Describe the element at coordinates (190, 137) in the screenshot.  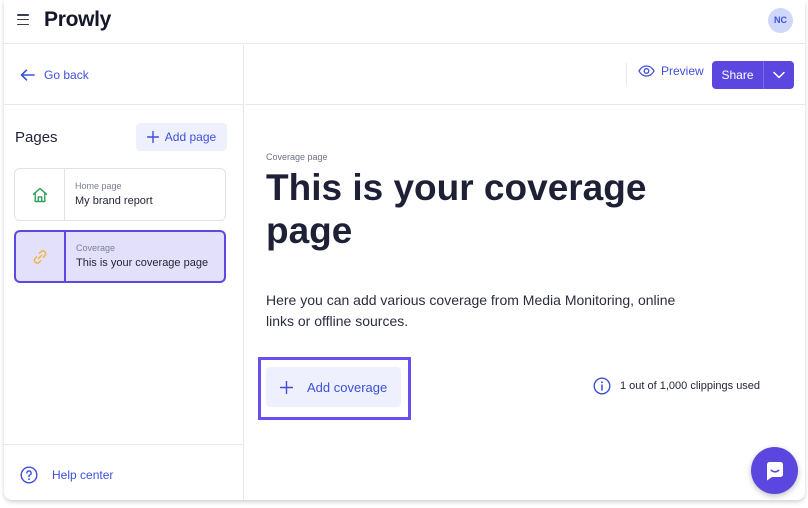
I see `add-page-label: Add page` at that location.